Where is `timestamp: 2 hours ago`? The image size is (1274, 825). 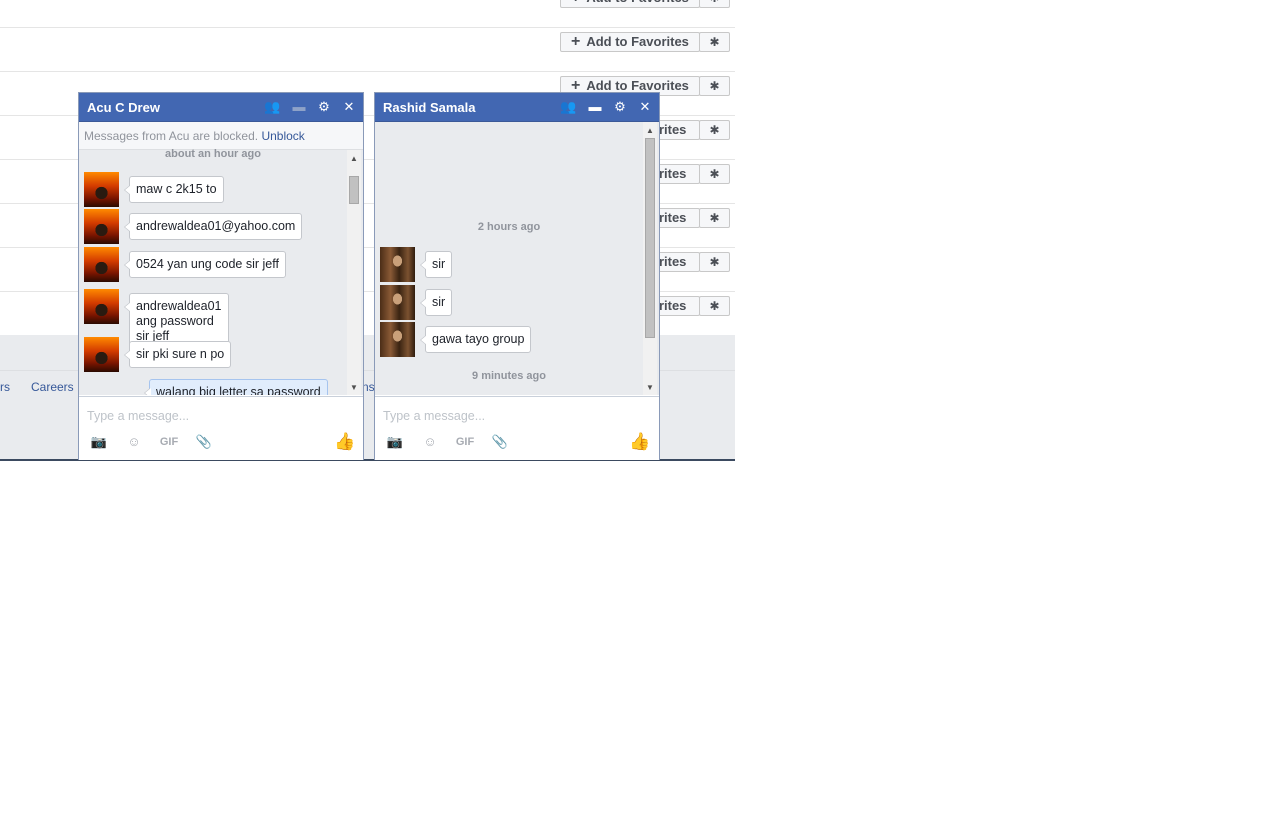 timestamp: 2 hours ago is located at coordinates (509, 227).